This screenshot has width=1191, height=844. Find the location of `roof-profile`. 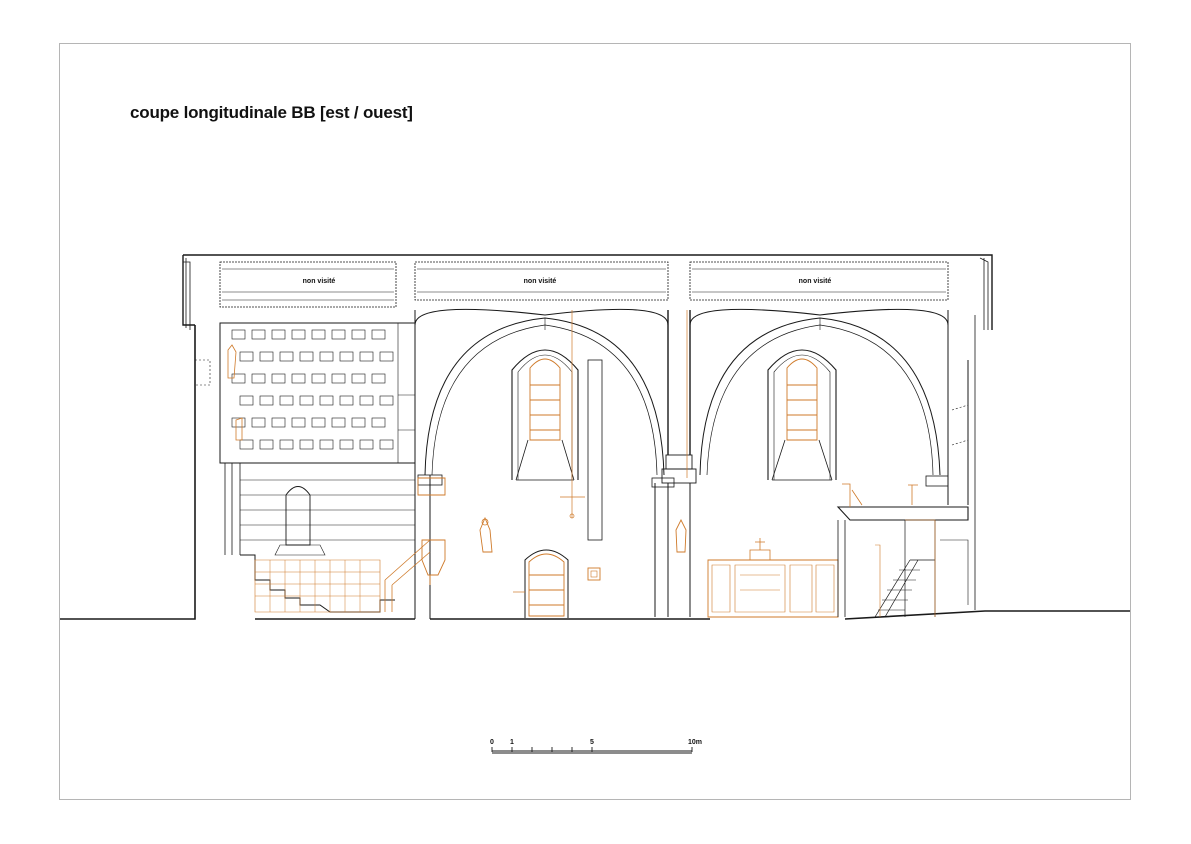

roof-profile is located at coordinates (587, 292).